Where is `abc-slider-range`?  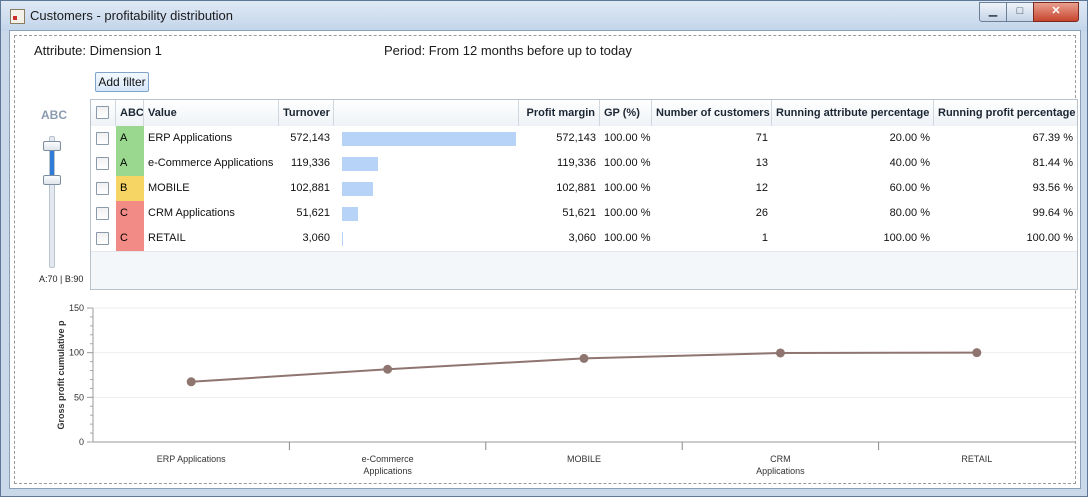
abc-slider-range is located at coordinates (52, 162).